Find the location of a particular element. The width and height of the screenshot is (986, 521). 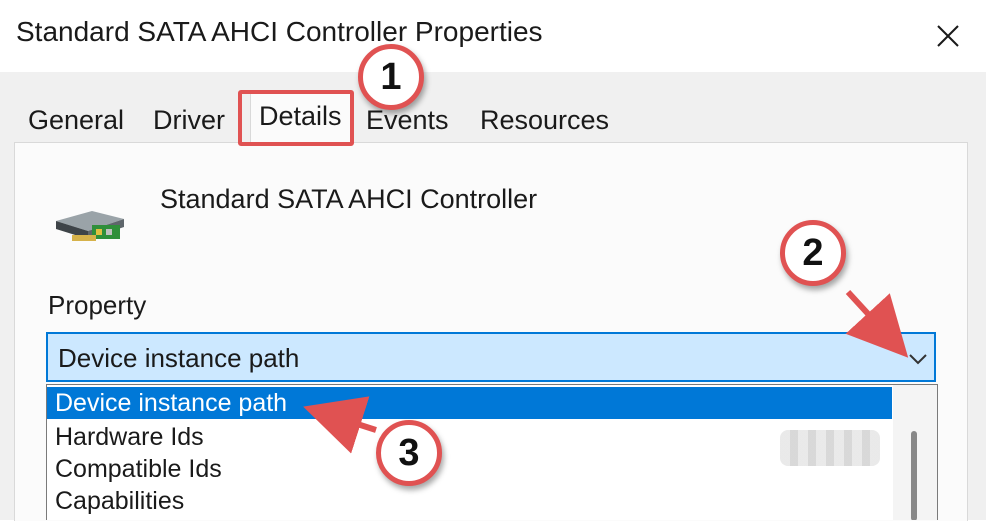

annotation-badge-2: 2 is located at coordinates (813, 253).